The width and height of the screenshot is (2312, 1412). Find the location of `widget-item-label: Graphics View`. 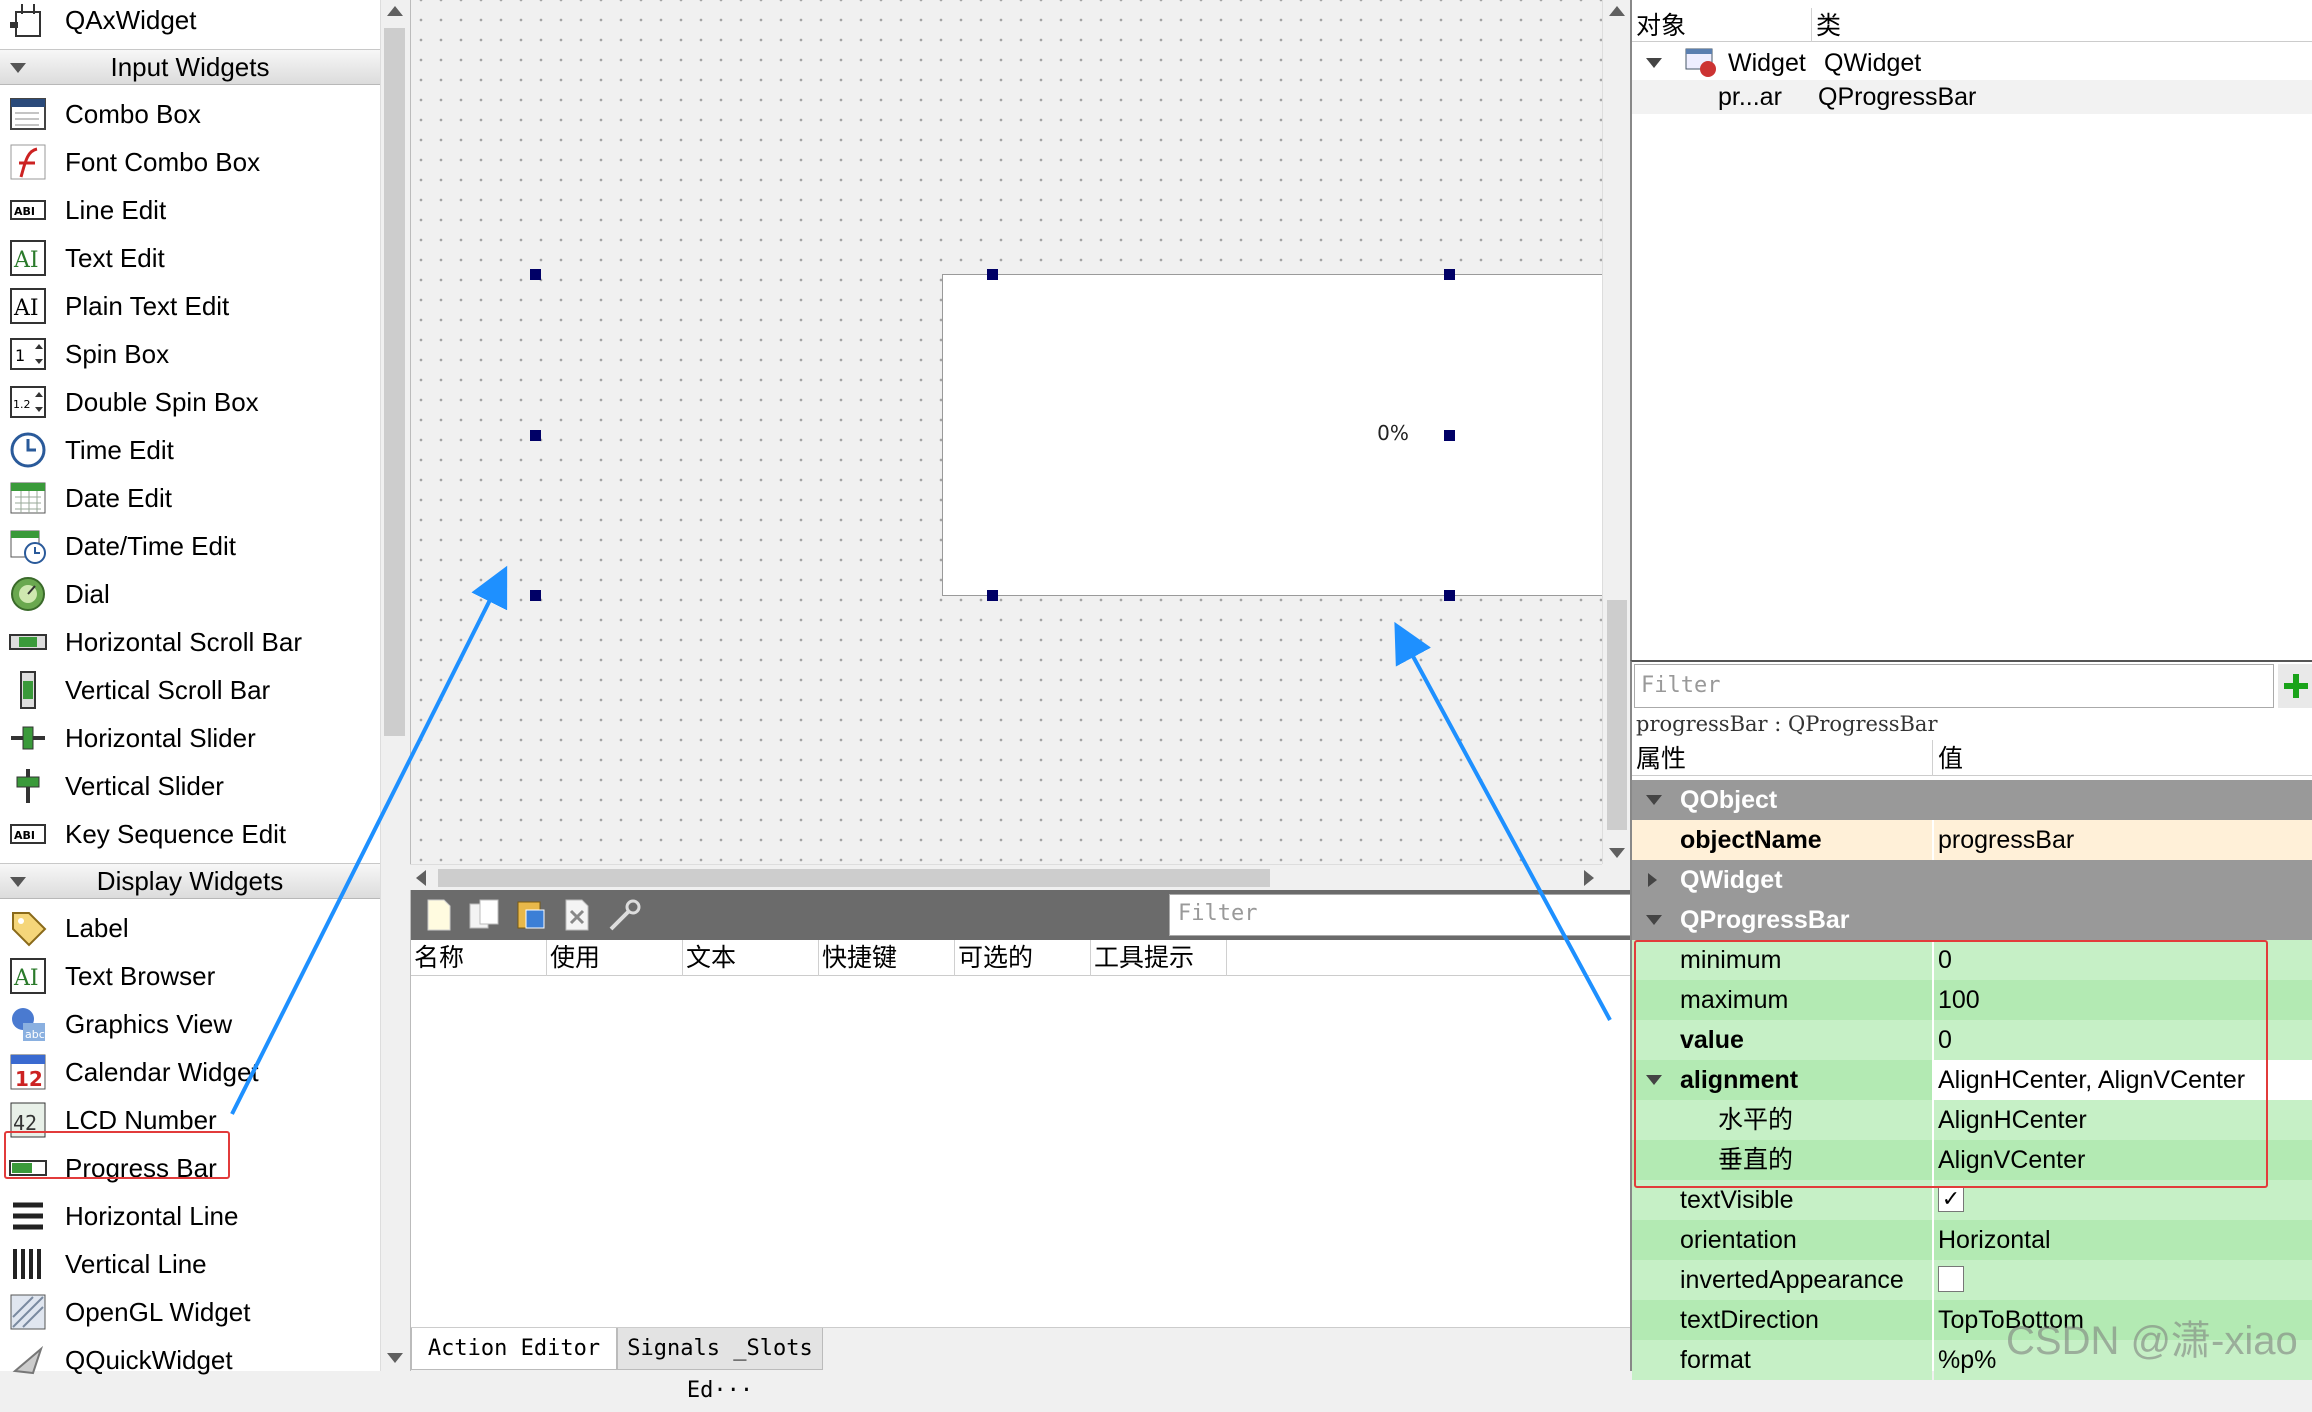

widget-item-label: Graphics View is located at coordinates (149, 1023).